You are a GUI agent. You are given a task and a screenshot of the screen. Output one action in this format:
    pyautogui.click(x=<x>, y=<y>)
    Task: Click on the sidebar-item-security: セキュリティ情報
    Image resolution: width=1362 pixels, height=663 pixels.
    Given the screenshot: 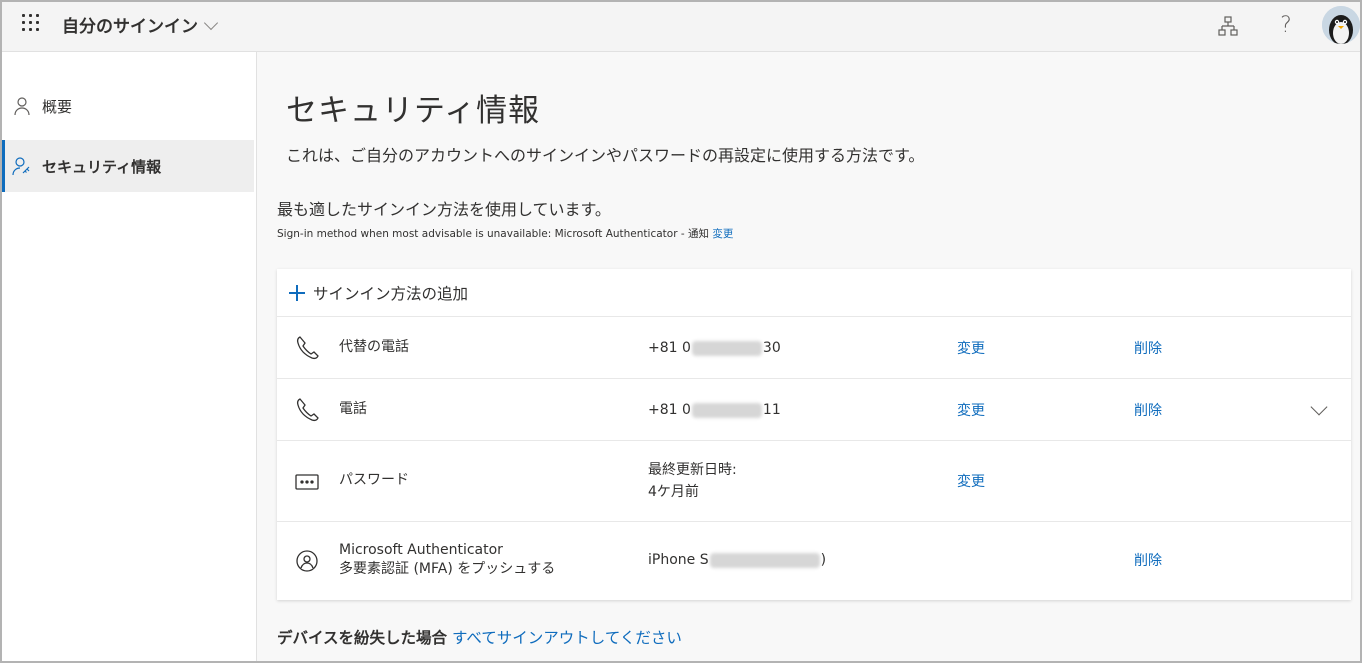 What is the action you would take?
    pyautogui.click(x=128, y=166)
    